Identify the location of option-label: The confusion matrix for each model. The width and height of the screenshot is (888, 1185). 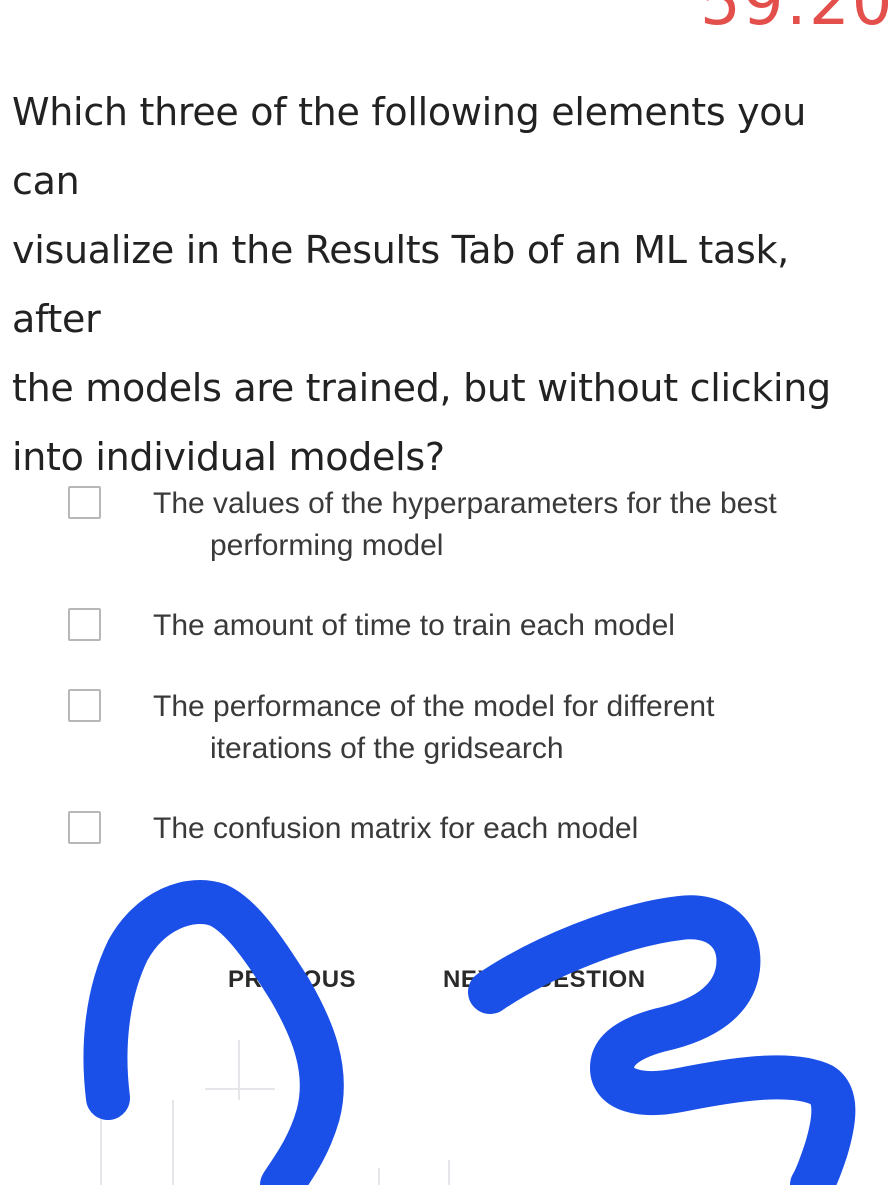
(396, 828).